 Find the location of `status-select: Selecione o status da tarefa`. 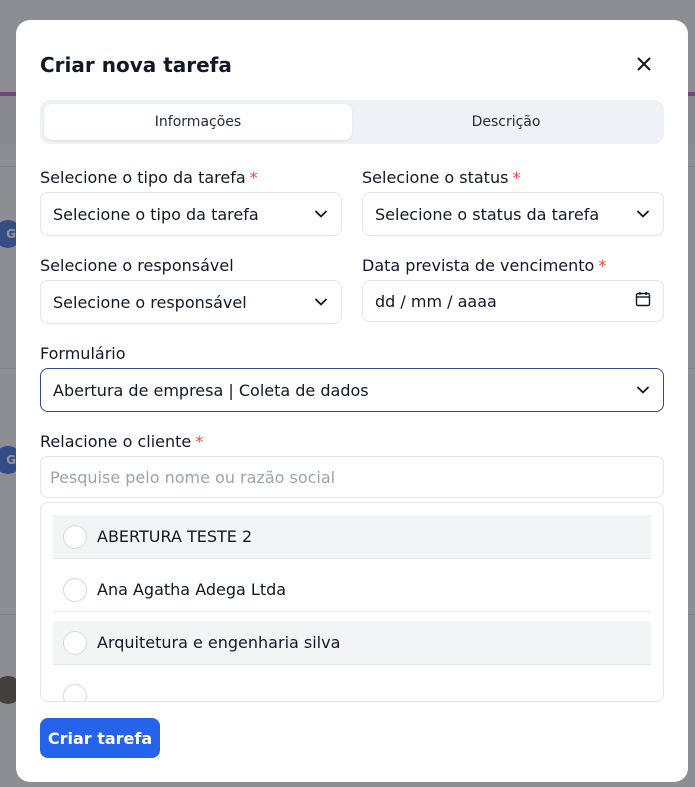

status-select: Selecione o status da tarefa is located at coordinates (513, 214).